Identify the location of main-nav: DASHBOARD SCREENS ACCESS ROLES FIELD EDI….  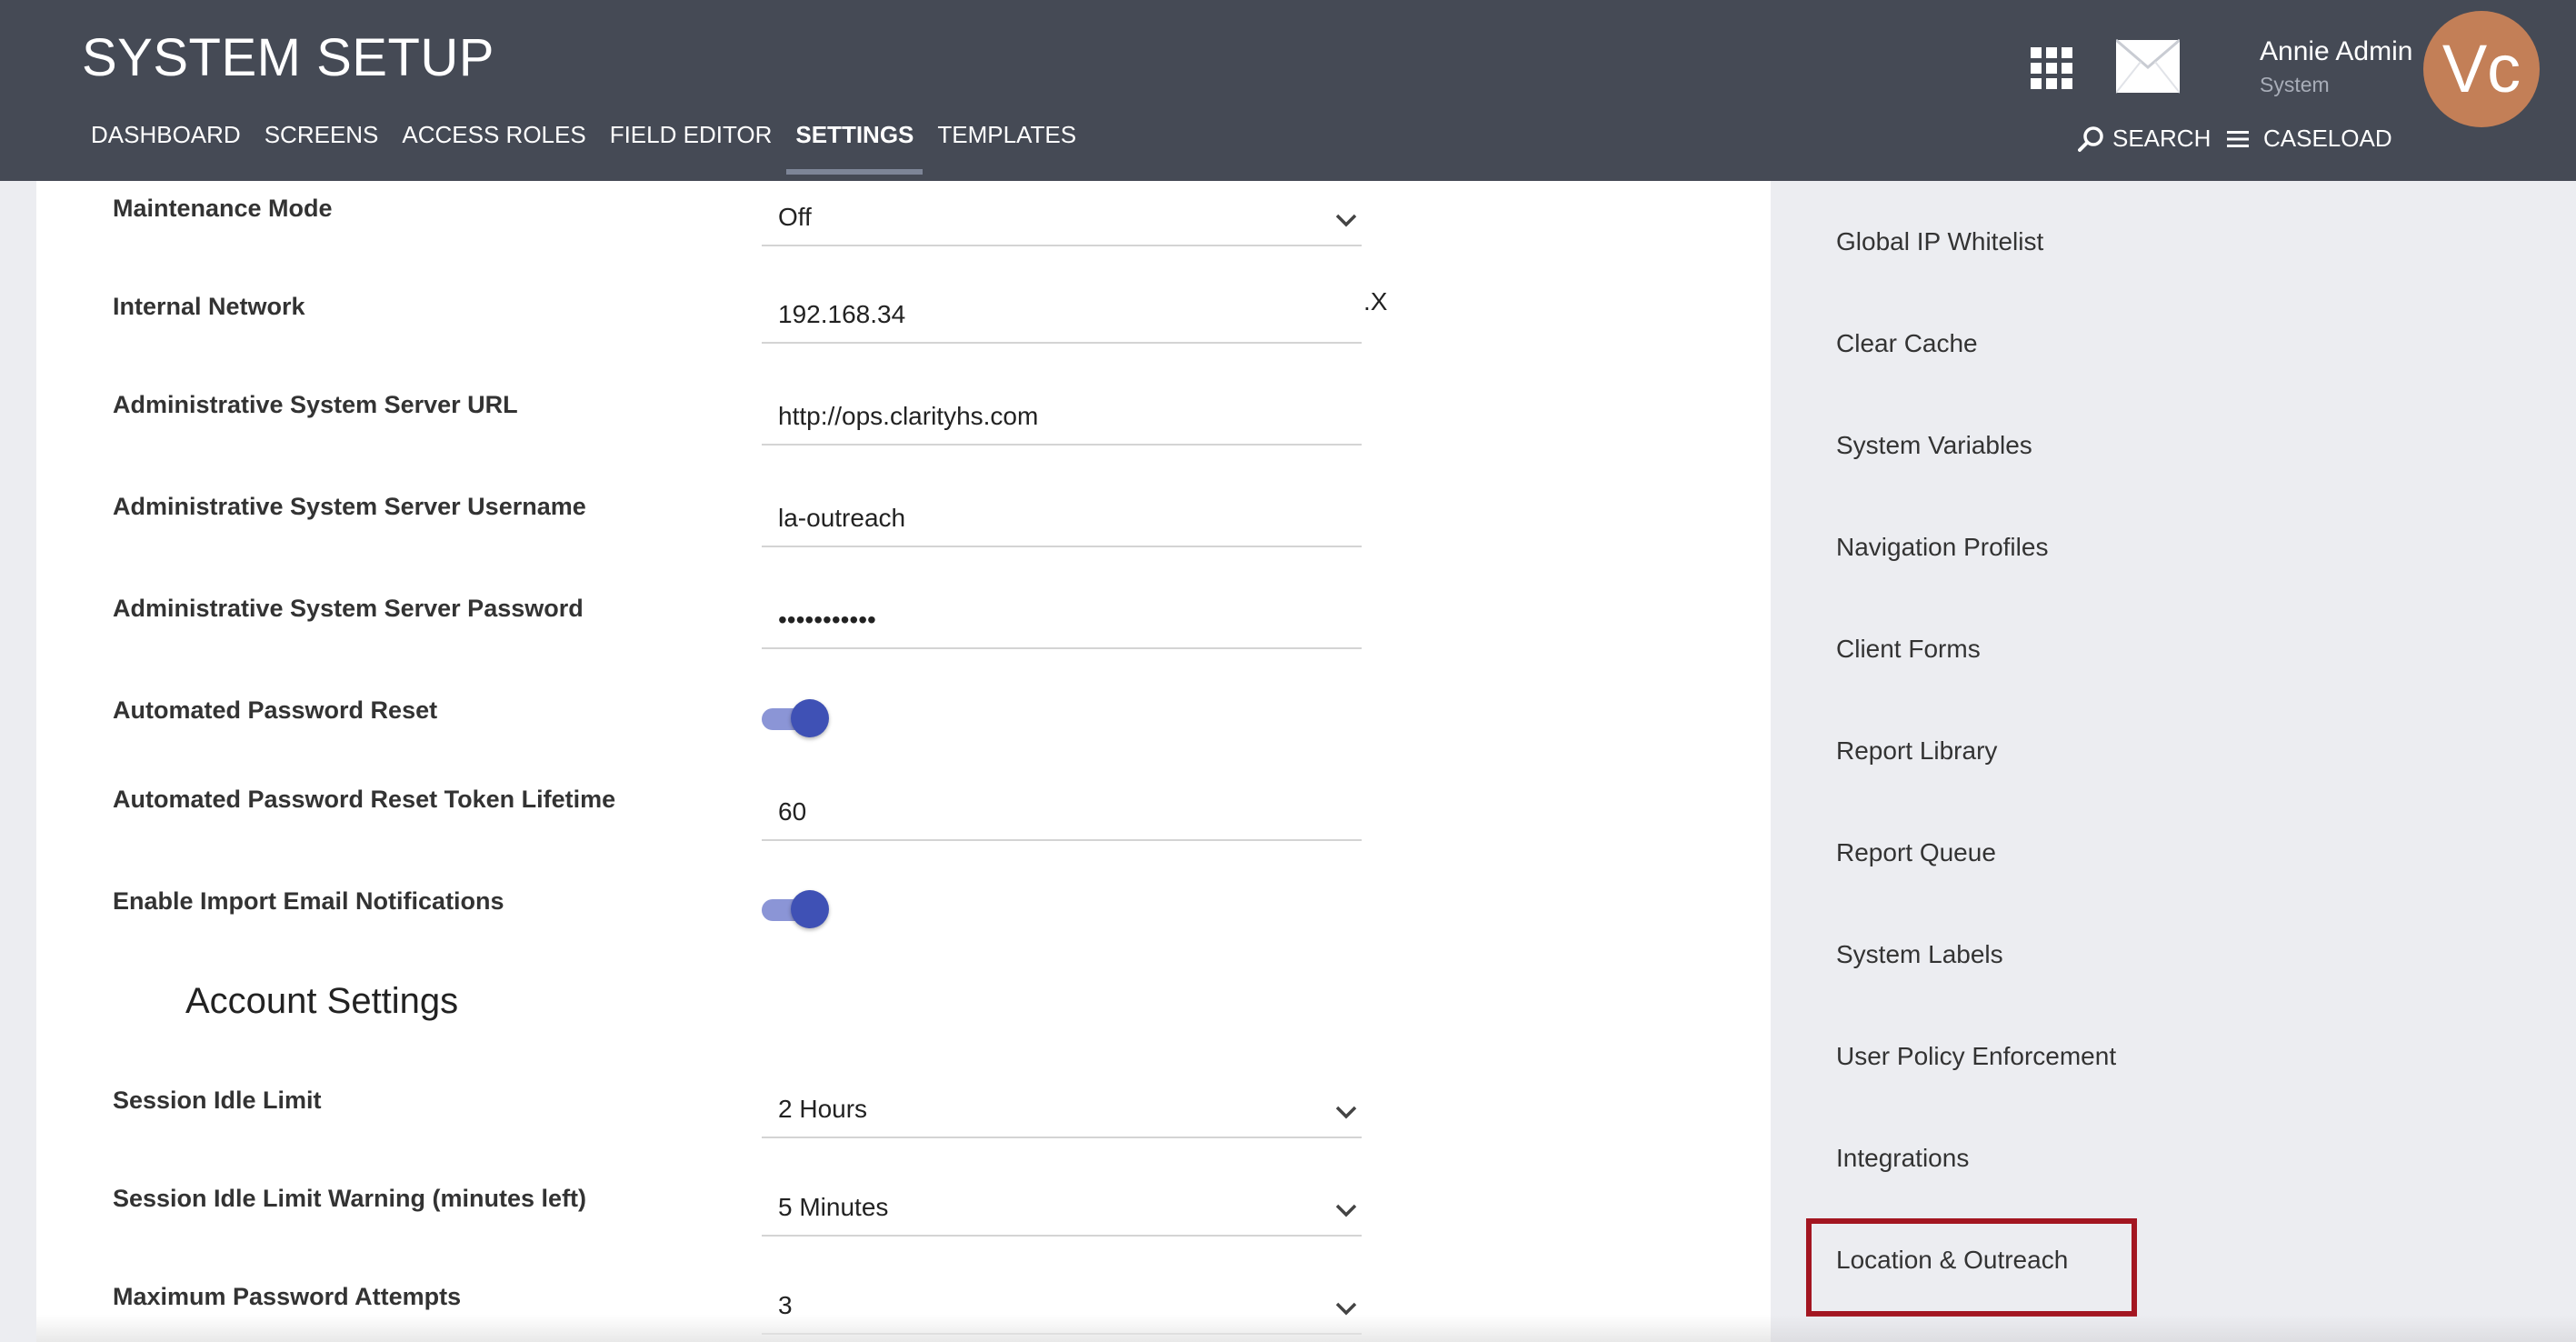
(595, 148).